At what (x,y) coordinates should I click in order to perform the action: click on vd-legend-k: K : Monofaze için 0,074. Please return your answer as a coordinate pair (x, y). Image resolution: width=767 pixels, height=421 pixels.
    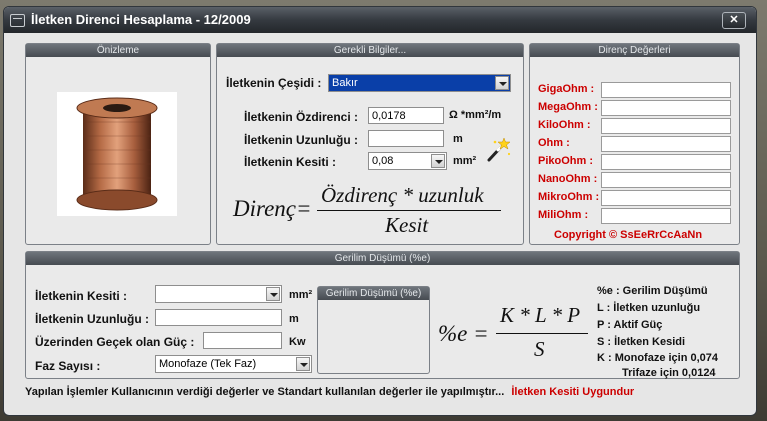
    Looking at the image, I should click on (658, 358).